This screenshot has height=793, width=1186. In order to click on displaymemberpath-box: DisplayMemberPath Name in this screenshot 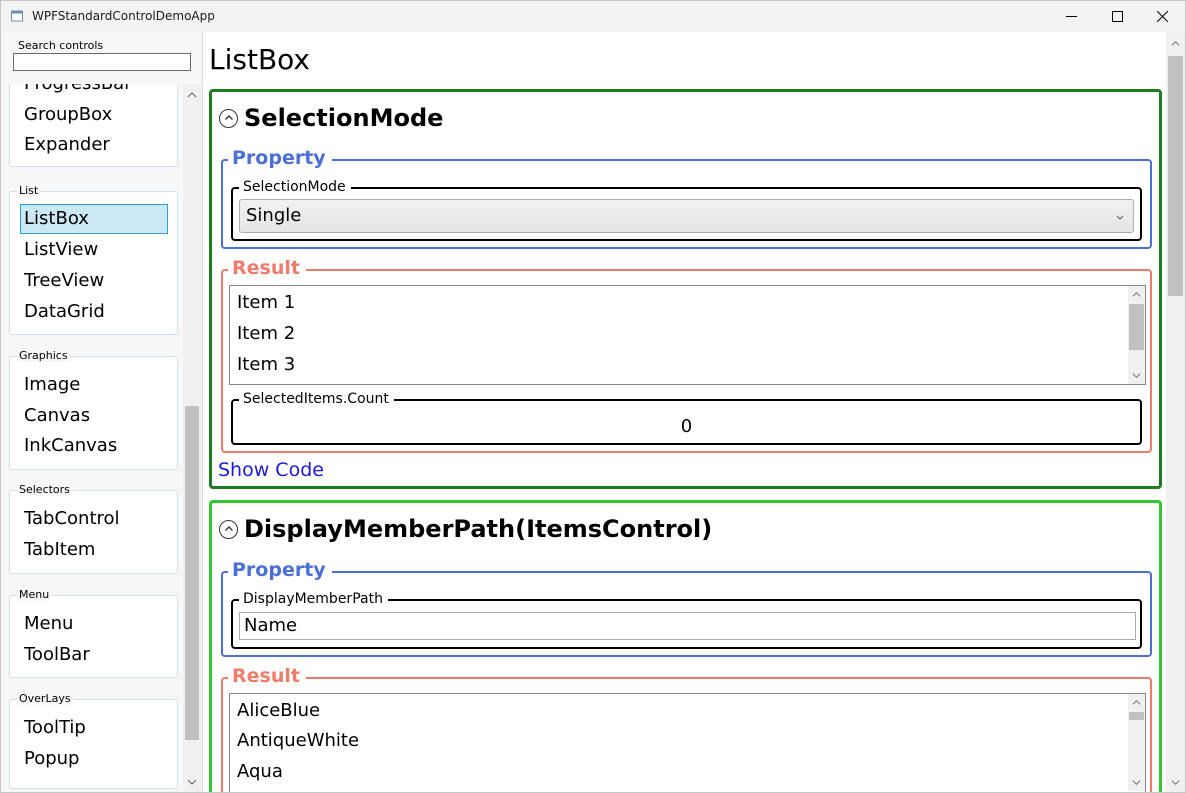, I will do `click(686, 620)`.